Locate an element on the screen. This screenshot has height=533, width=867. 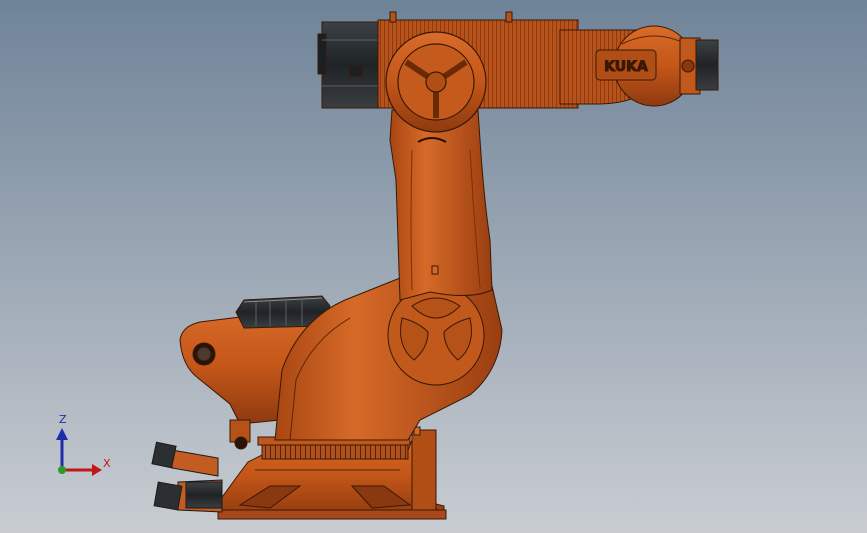
z-axis-label: Z is located at coordinates (63, 419).